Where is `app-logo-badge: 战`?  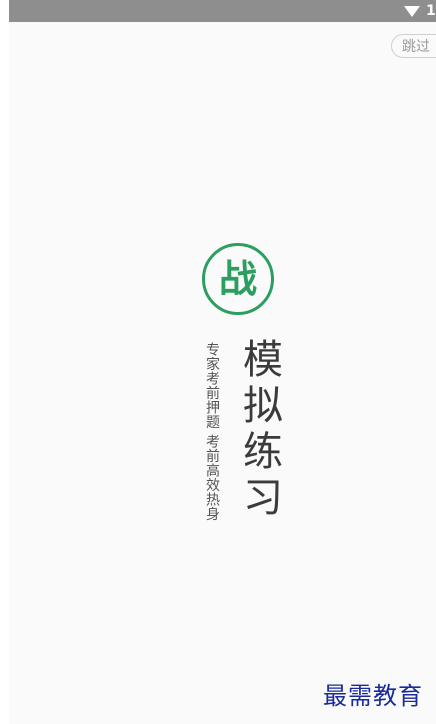 app-logo-badge: 战 is located at coordinates (238, 279).